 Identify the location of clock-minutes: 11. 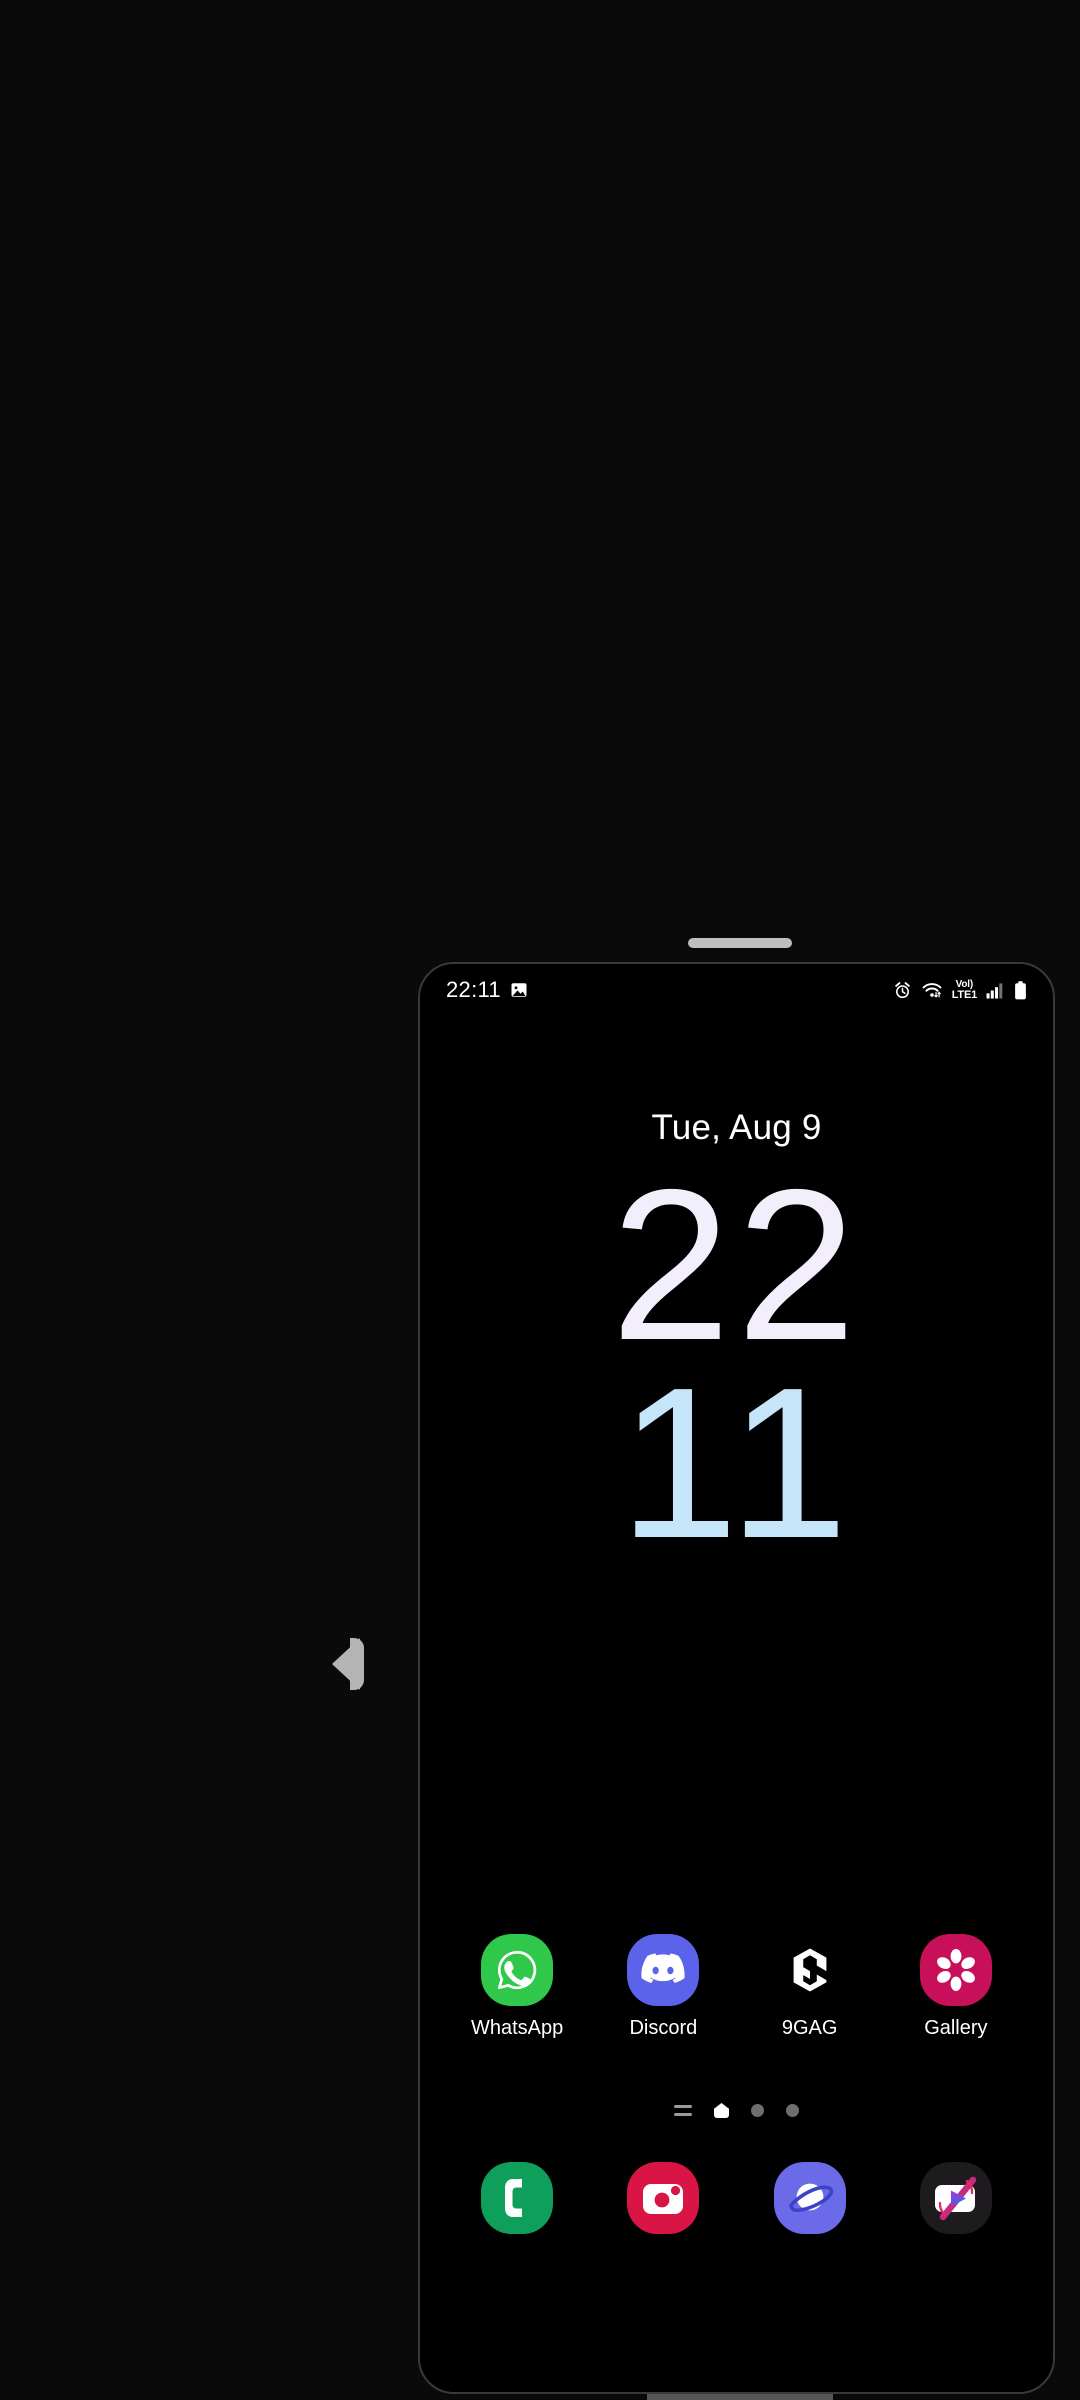
(736, 1462).